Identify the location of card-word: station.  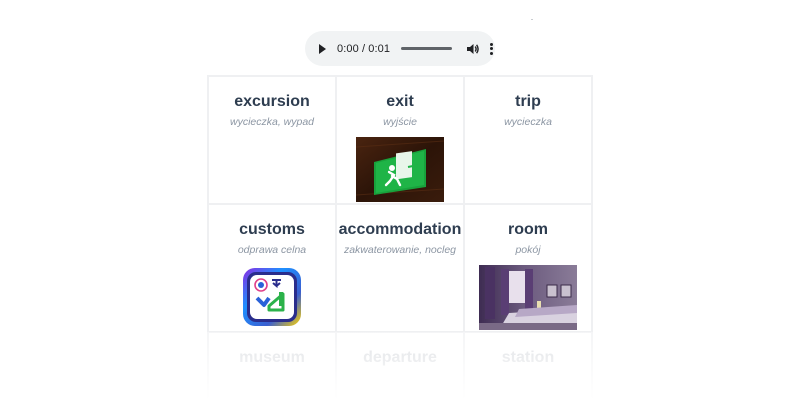
(528, 357).